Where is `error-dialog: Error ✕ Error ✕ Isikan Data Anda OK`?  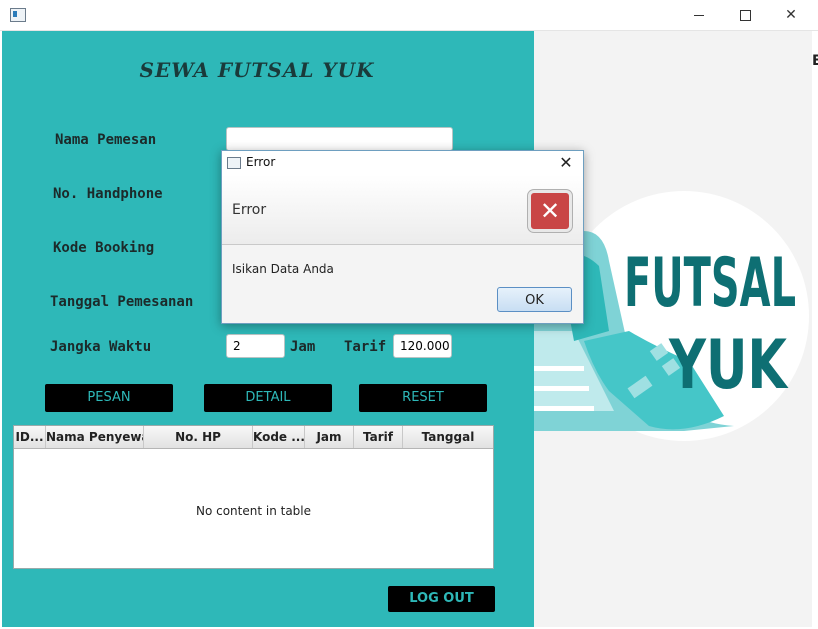 error-dialog: Error ✕ Error ✕ Isikan Data Anda OK is located at coordinates (402, 237).